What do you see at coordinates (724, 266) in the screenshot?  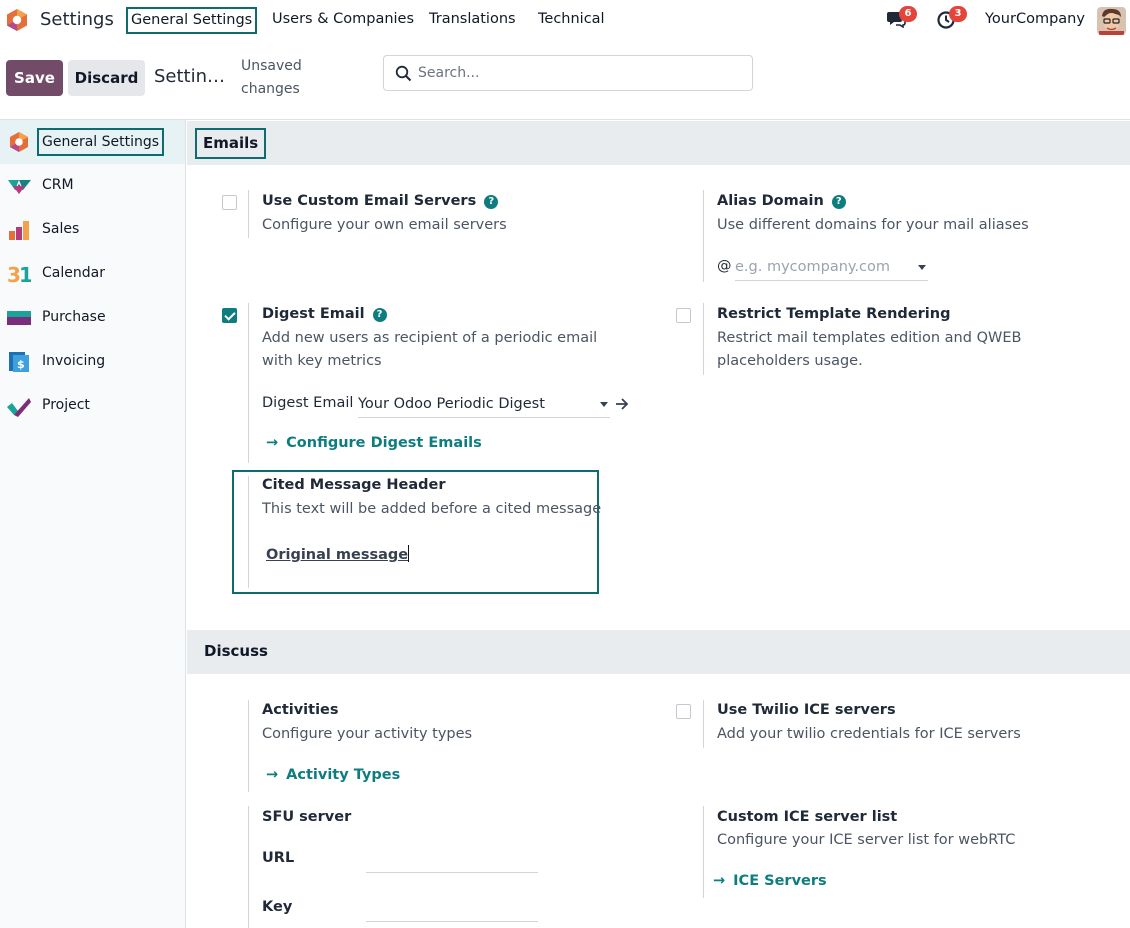 I see `alias-at-sign: @` at bounding box center [724, 266].